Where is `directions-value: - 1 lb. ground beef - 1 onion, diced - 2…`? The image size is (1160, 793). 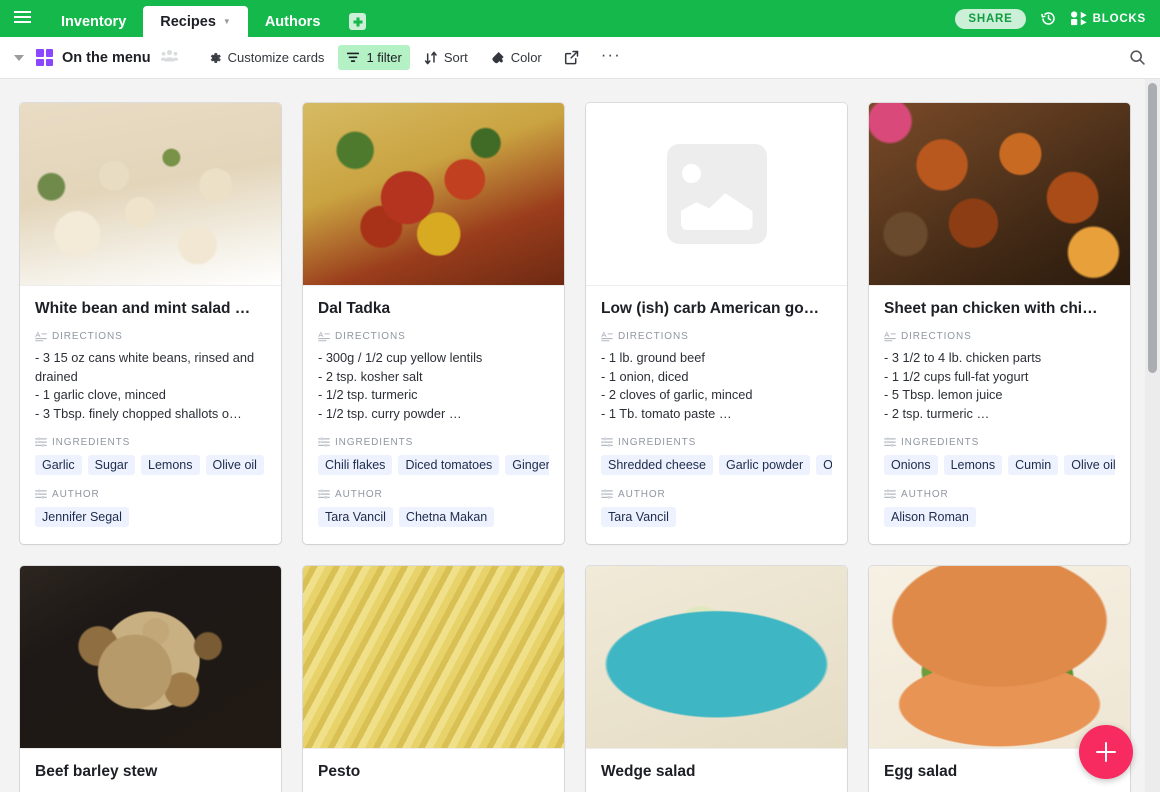
directions-value: - 1 lb. ground beef - 1 onion, diced - 2… is located at coordinates (677, 385).